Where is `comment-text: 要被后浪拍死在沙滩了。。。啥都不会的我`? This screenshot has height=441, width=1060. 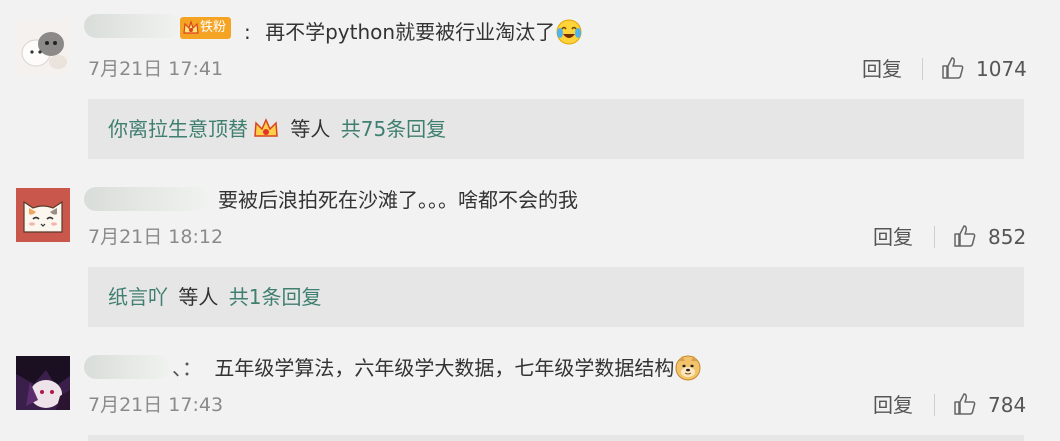
comment-text: 要被后浪拍死在沙滩了。。。啥都不会的我 is located at coordinates (398, 200).